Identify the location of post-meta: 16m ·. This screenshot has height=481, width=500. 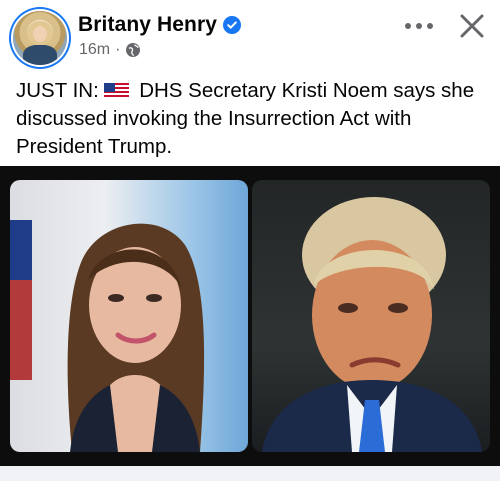
(110, 50).